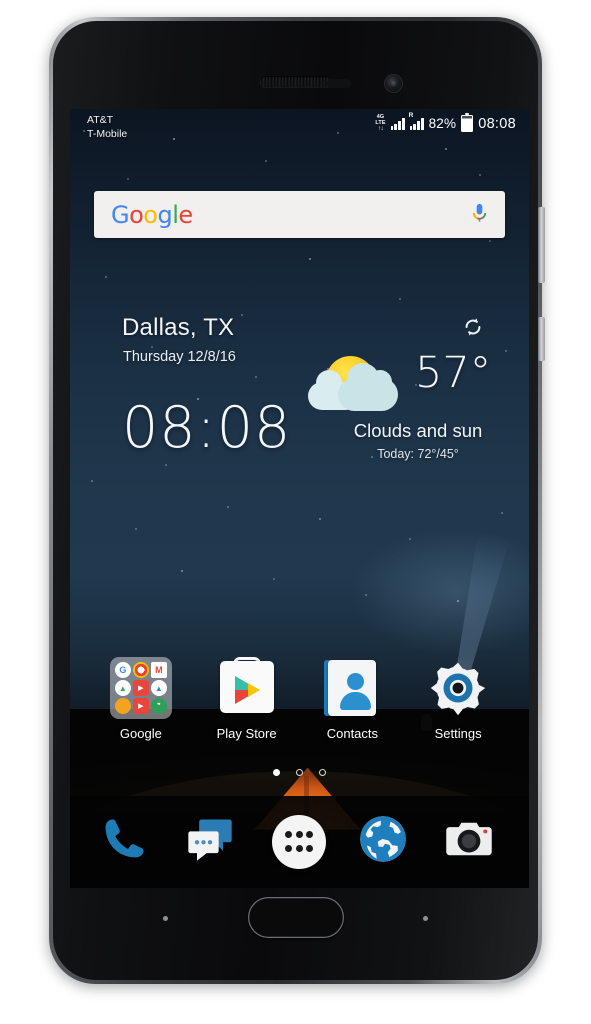  What do you see at coordinates (178, 327) in the screenshot?
I see `weather-city: Dallas, TX` at bounding box center [178, 327].